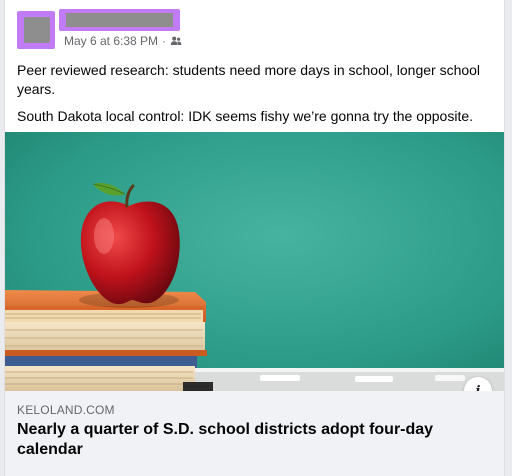 This screenshot has width=512, height=476. I want to click on avatar-redacted, so click(37, 30).